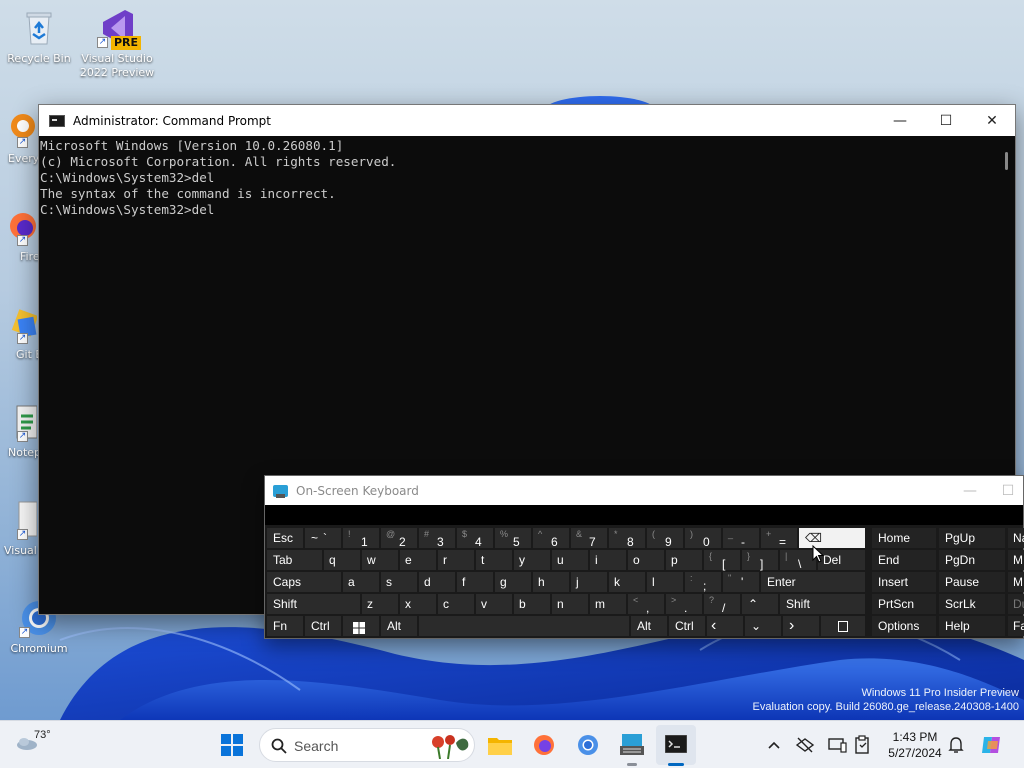 The height and width of the screenshot is (768, 1024). What do you see at coordinates (380, 604) in the screenshot?
I see `key-z: z` at bounding box center [380, 604].